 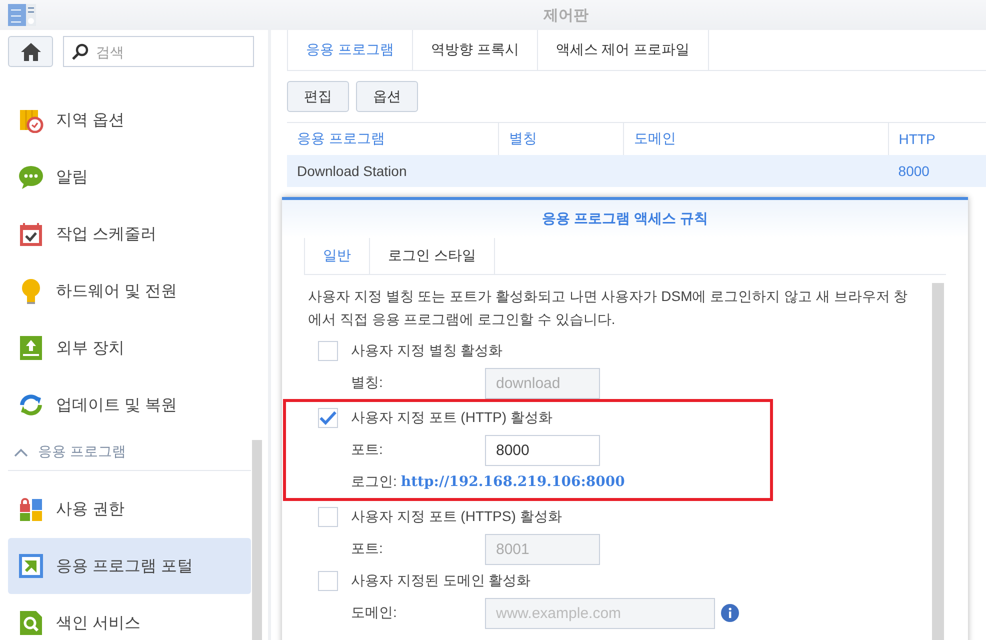 What do you see at coordinates (129, 291) in the screenshot?
I see `sidebar-item: 하드웨어 및 전원` at bounding box center [129, 291].